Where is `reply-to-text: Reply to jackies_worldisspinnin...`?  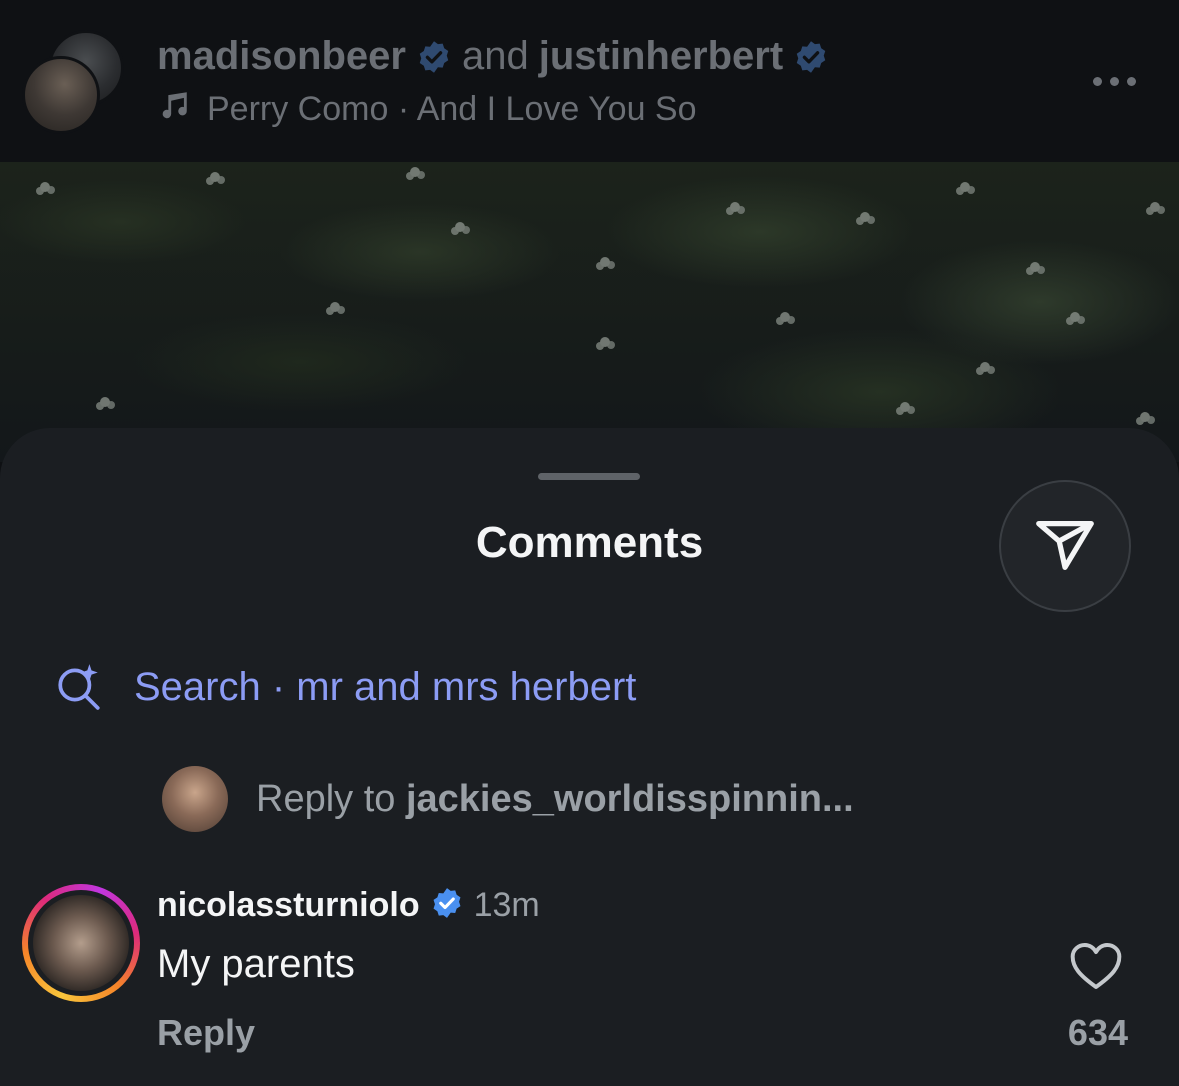 reply-to-text: Reply to jackies_worldisspinnin... is located at coordinates (555, 798).